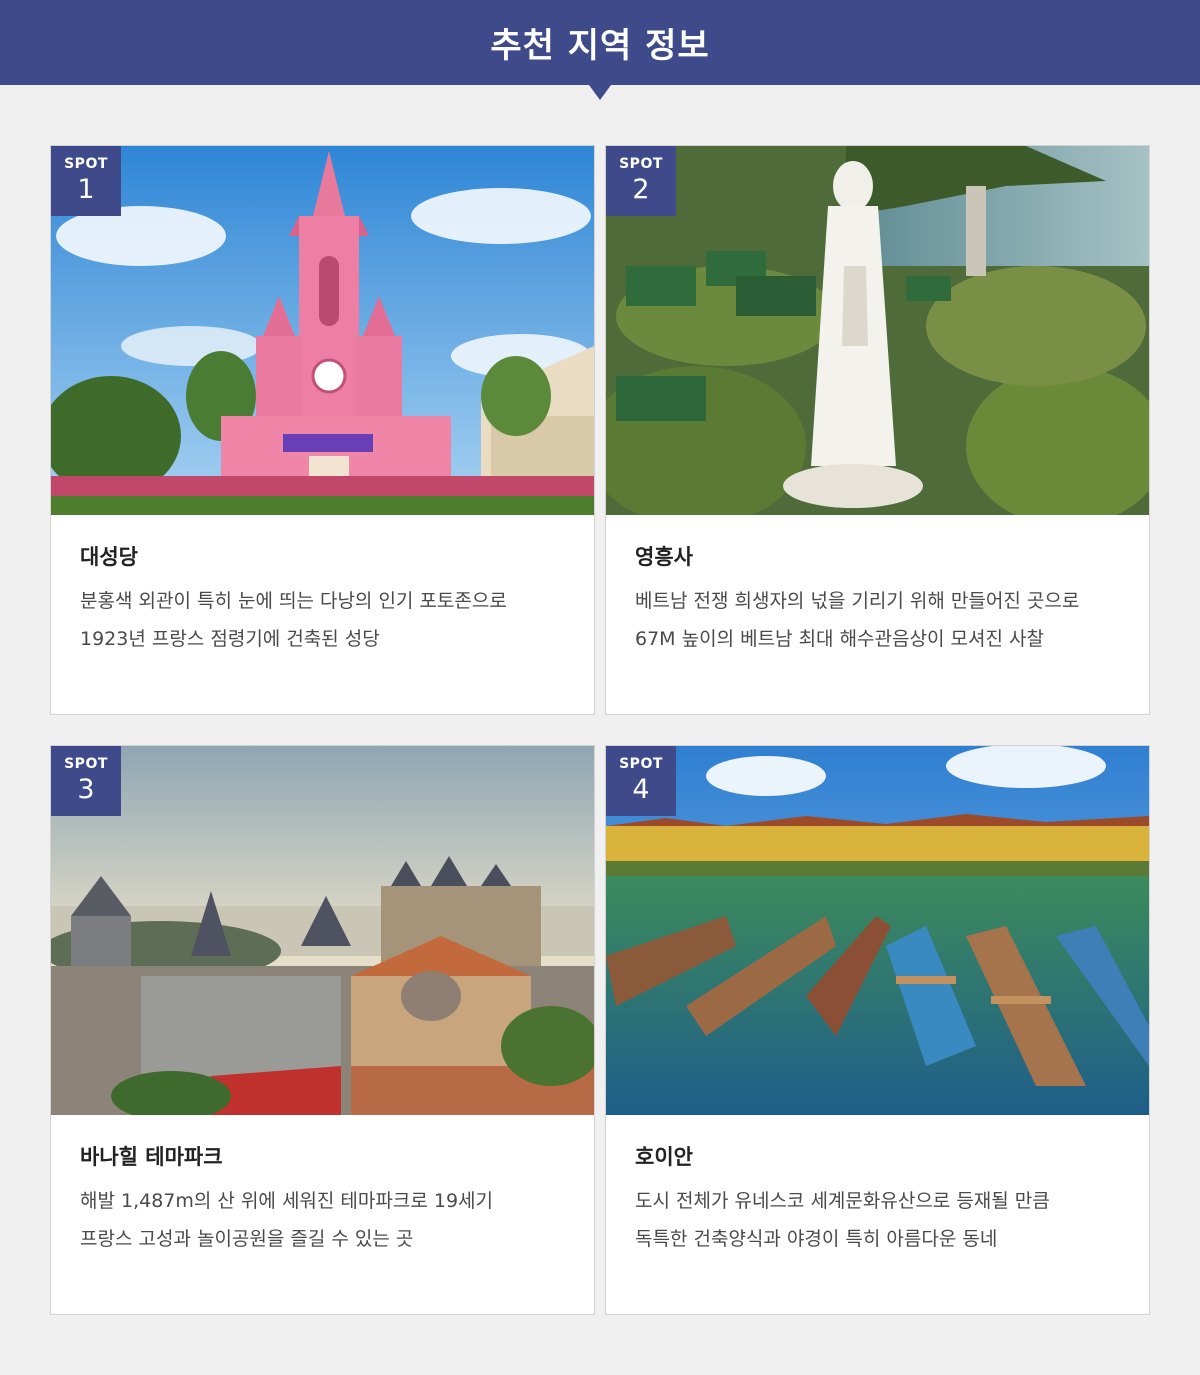 The height and width of the screenshot is (1375, 1200). What do you see at coordinates (664, 1157) in the screenshot?
I see `spot-title: 호이안` at bounding box center [664, 1157].